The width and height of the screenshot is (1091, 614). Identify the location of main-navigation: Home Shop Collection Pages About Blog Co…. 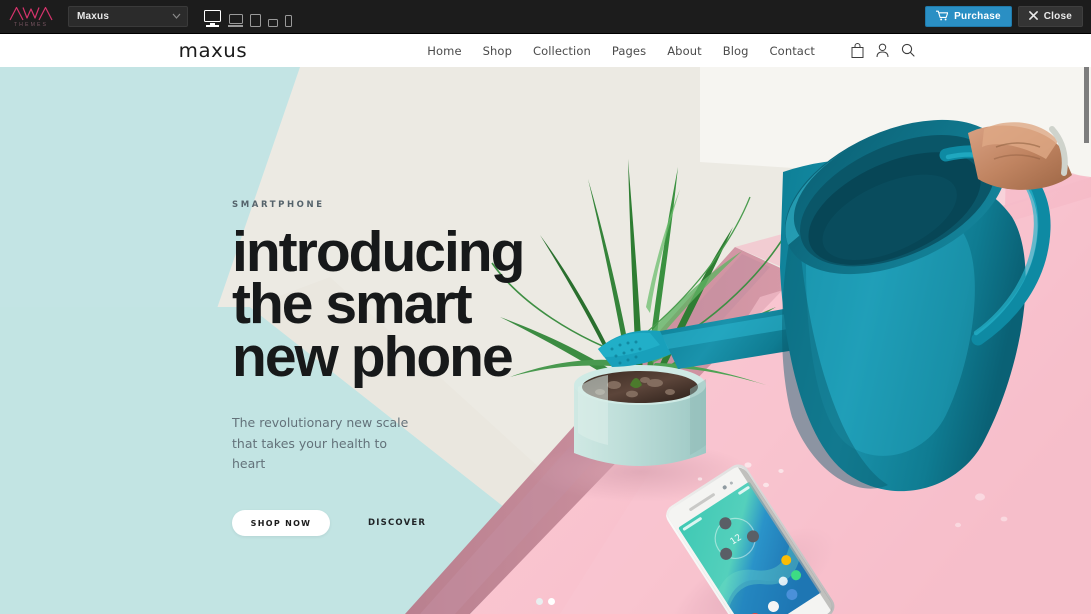
(621, 51).